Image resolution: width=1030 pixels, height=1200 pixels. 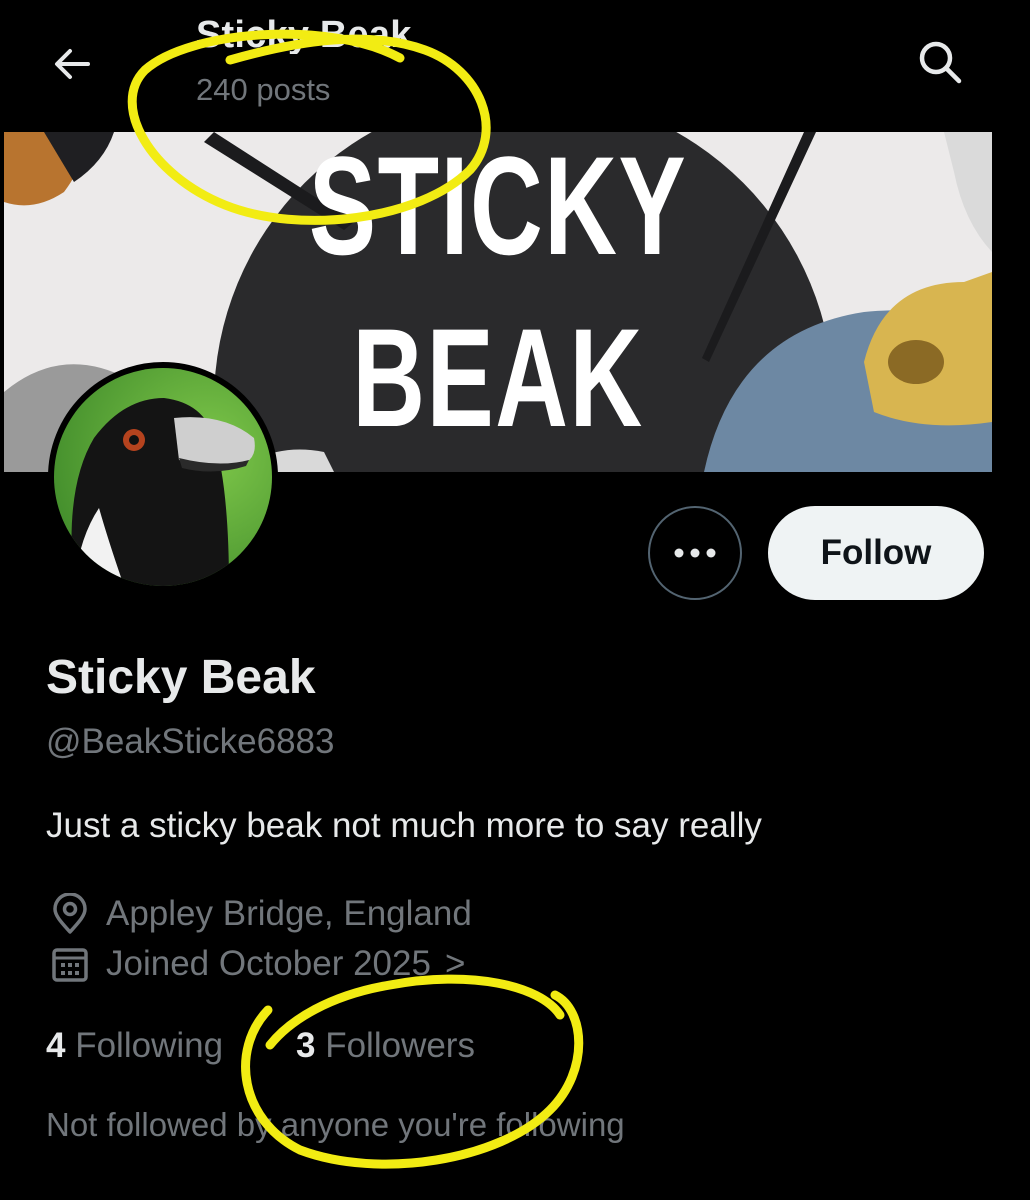 I want to click on following-link: 4 Following, so click(x=134, y=1046).